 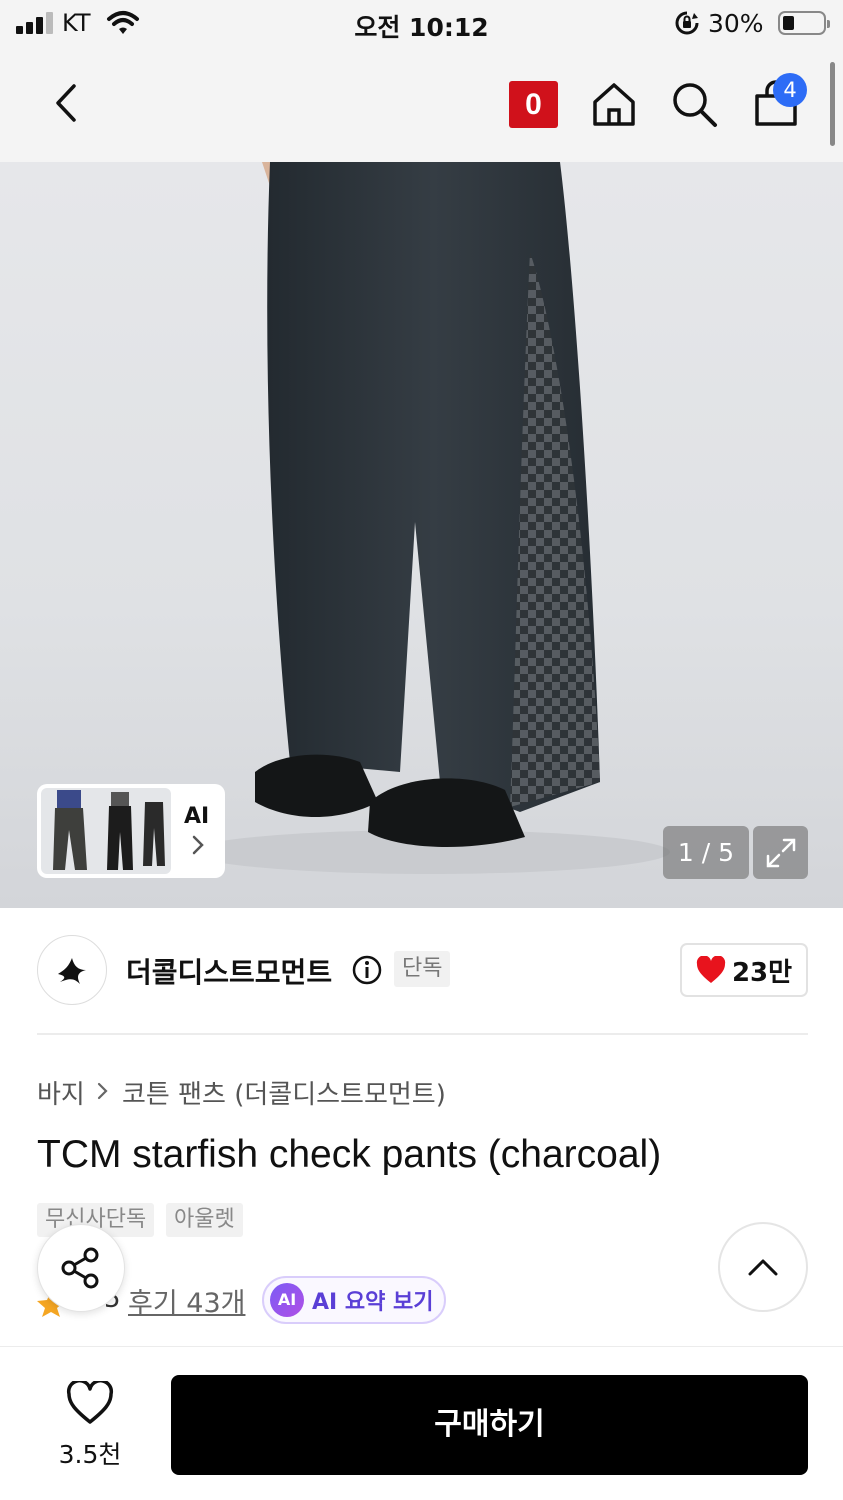 I want to click on home-icon, so click(x=614, y=104).